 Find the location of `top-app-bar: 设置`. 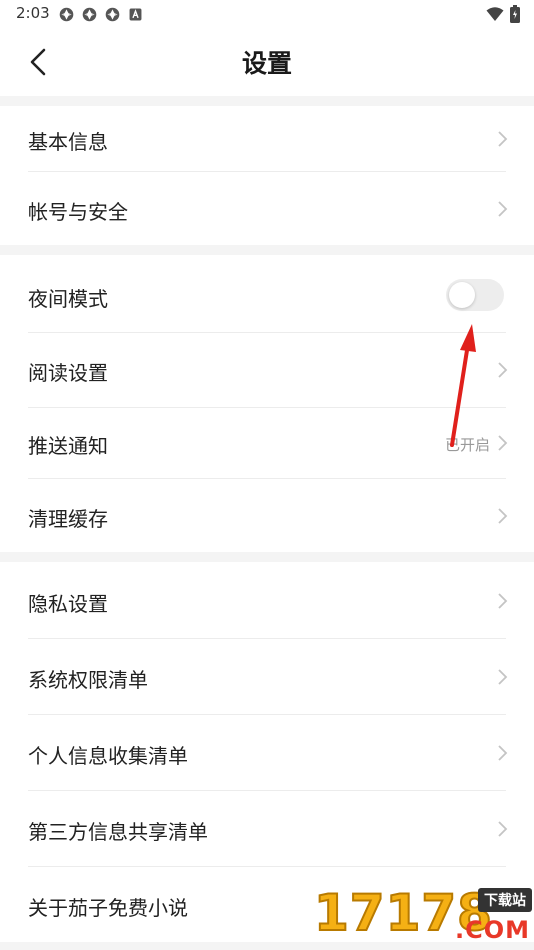

top-app-bar: 设置 is located at coordinates (267, 62).